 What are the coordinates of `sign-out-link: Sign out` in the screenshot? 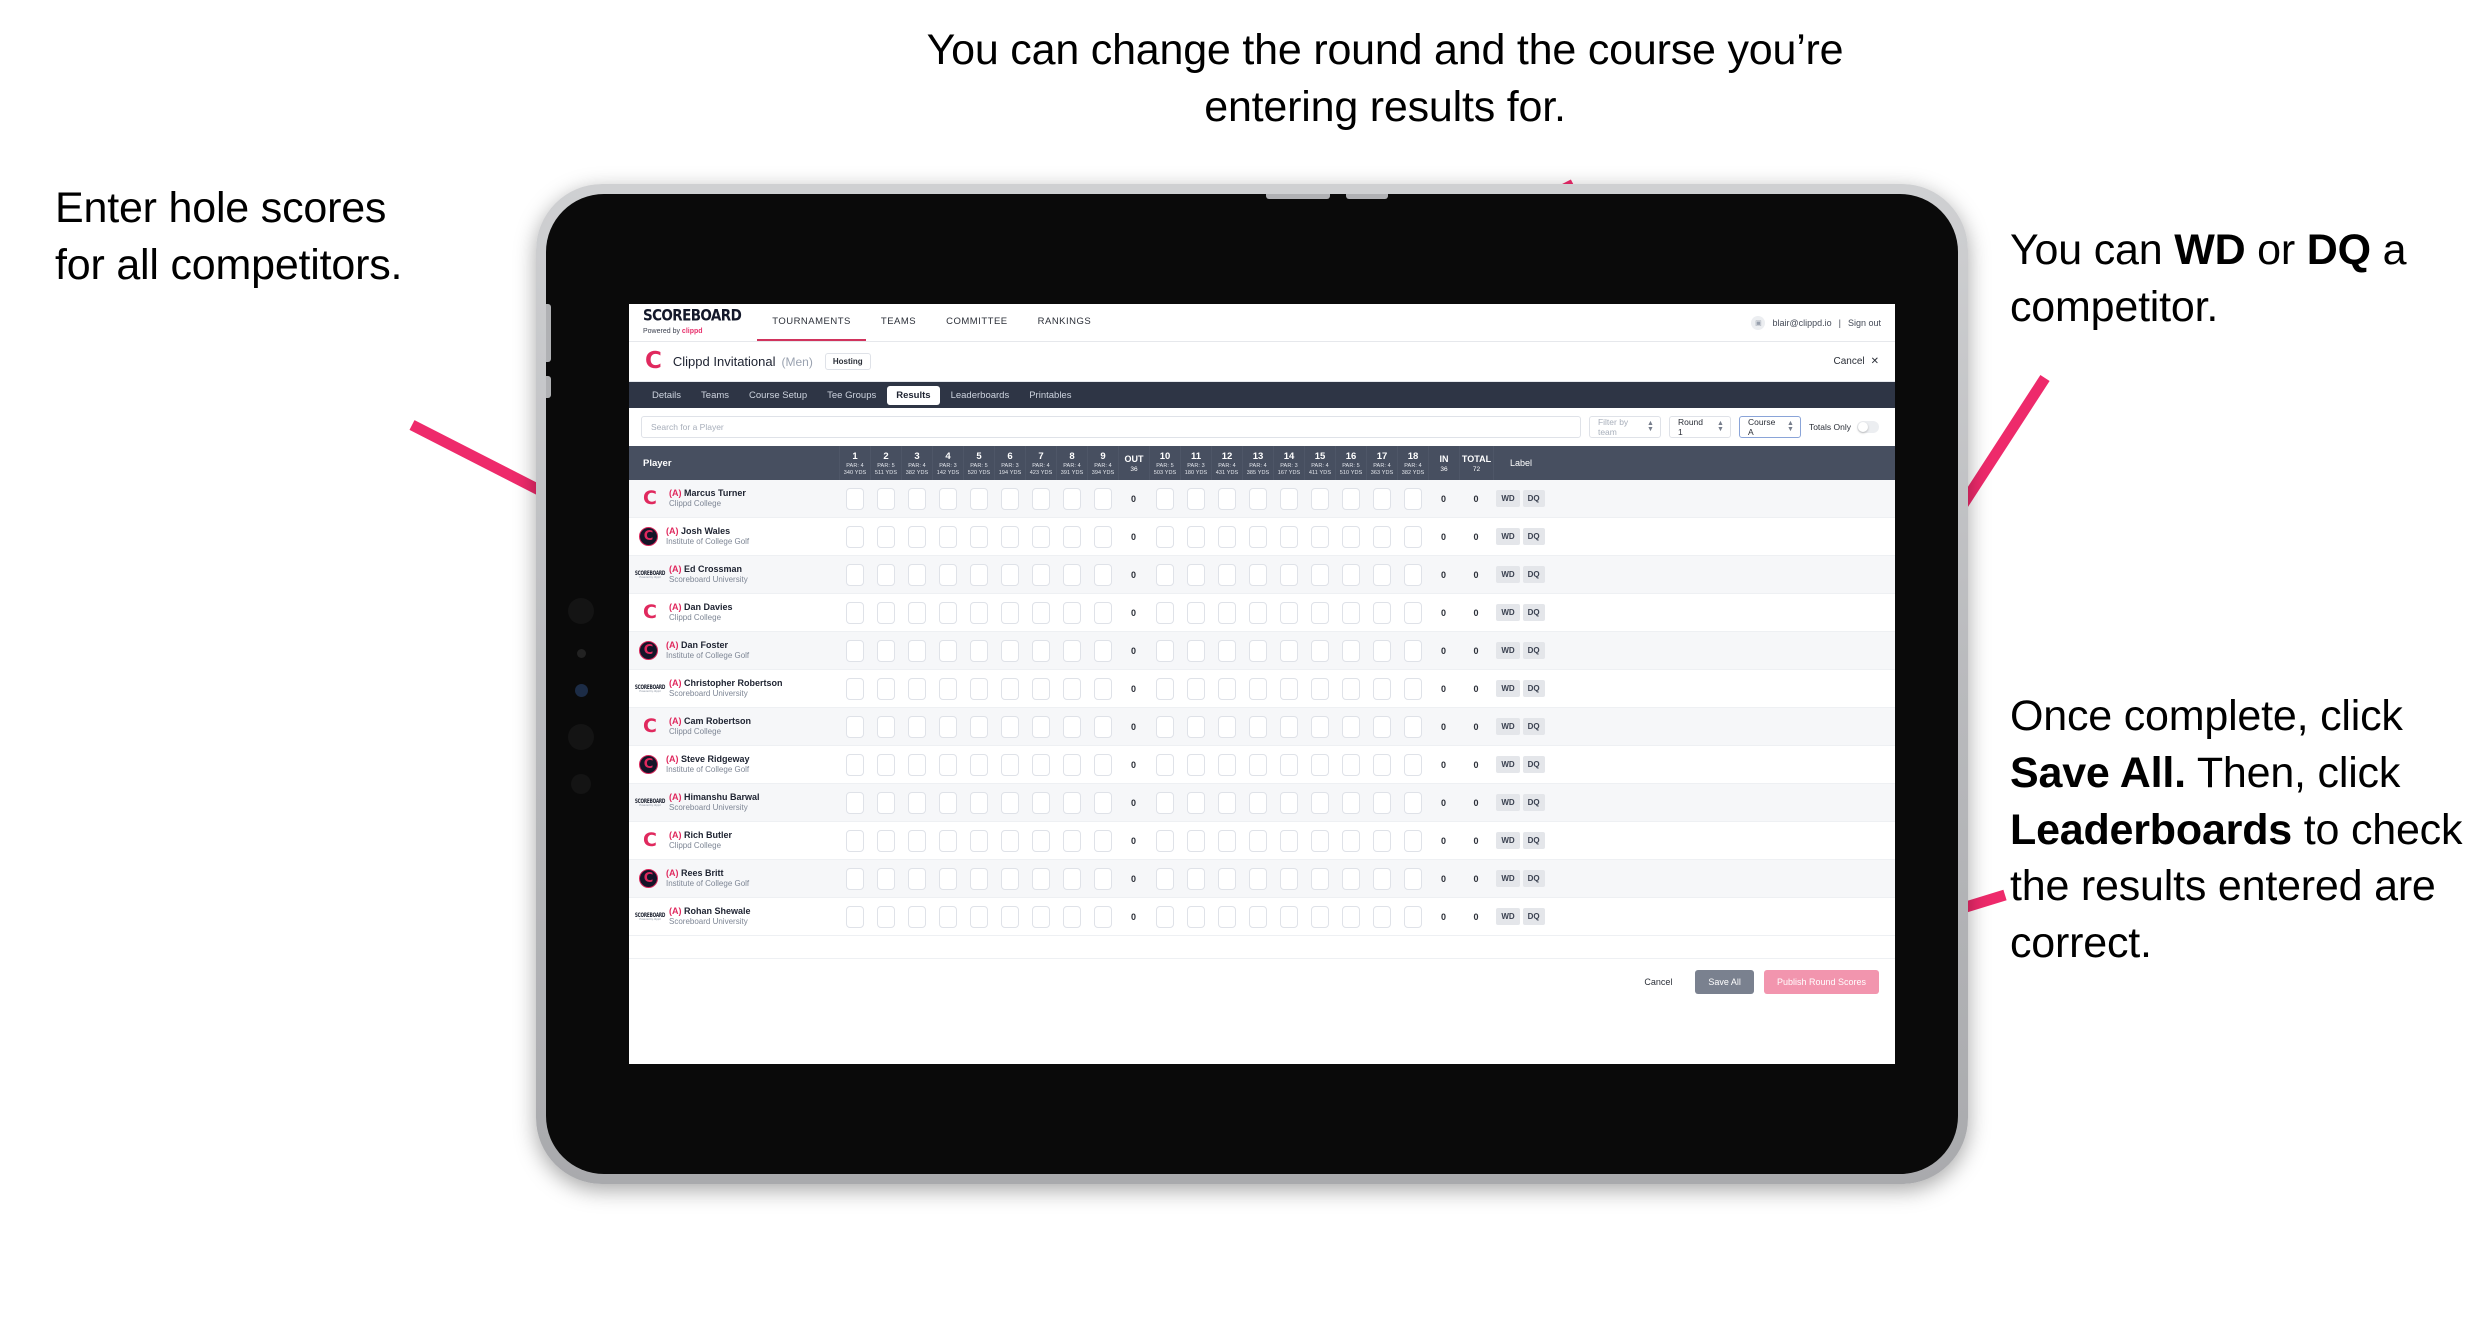 It's located at (1864, 323).